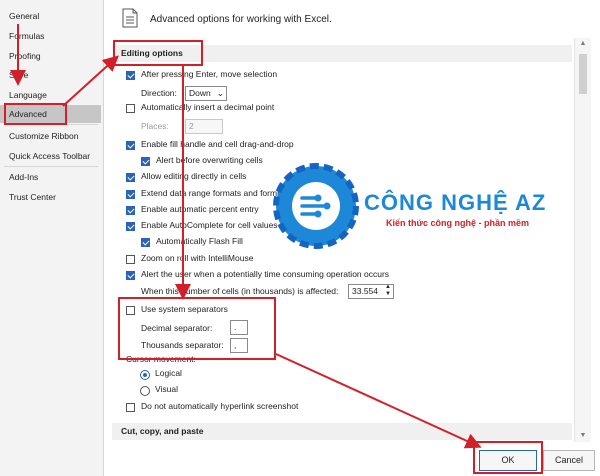 The height and width of the screenshot is (476, 600). What do you see at coordinates (50, 95) in the screenshot?
I see `nav-item-language: Language` at bounding box center [50, 95].